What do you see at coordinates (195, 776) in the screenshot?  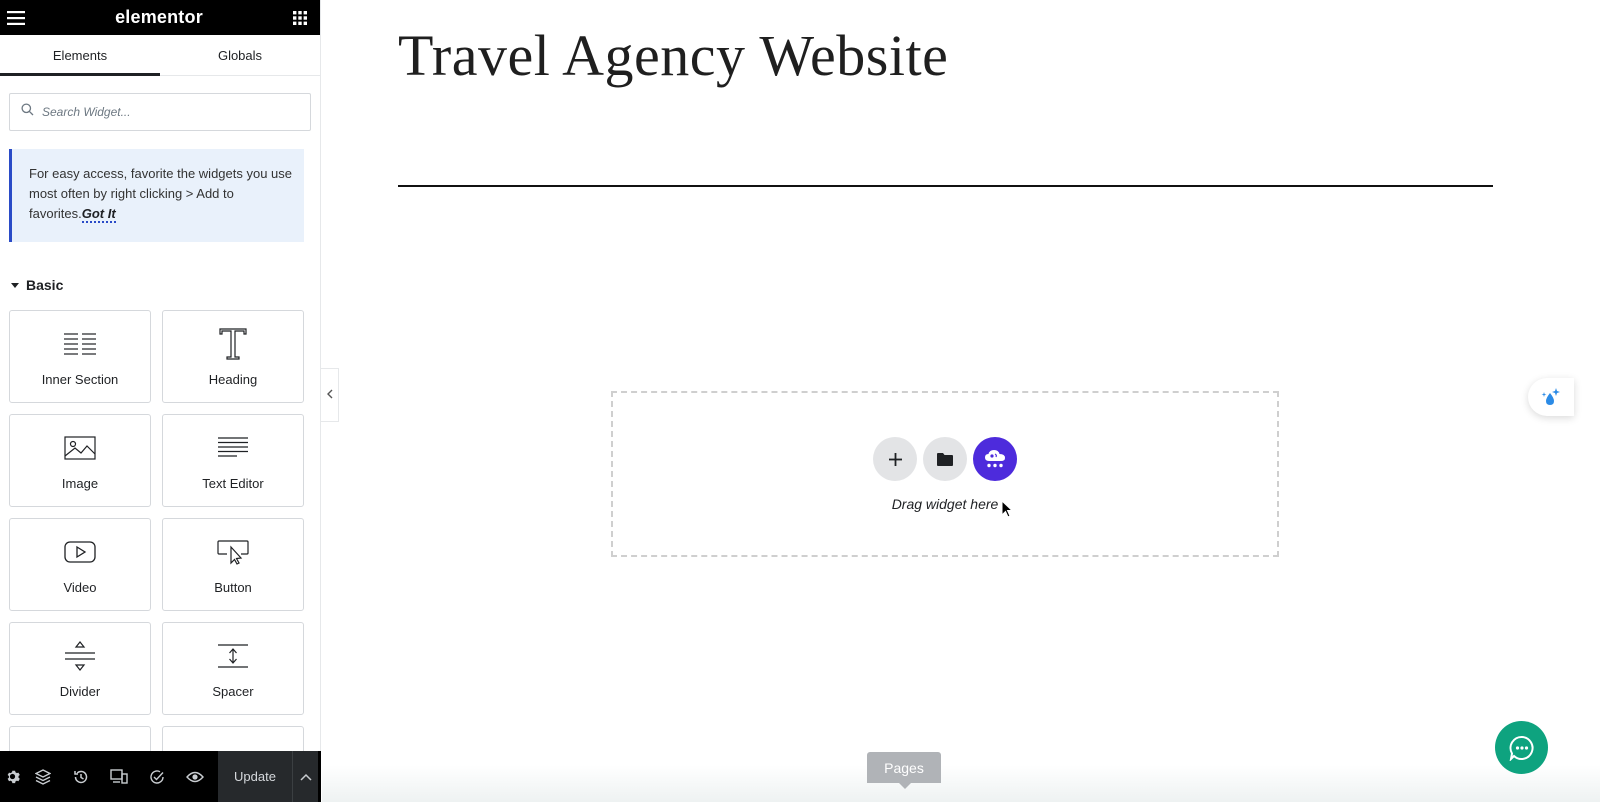 I see `preview-icon` at bounding box center [195, 776].